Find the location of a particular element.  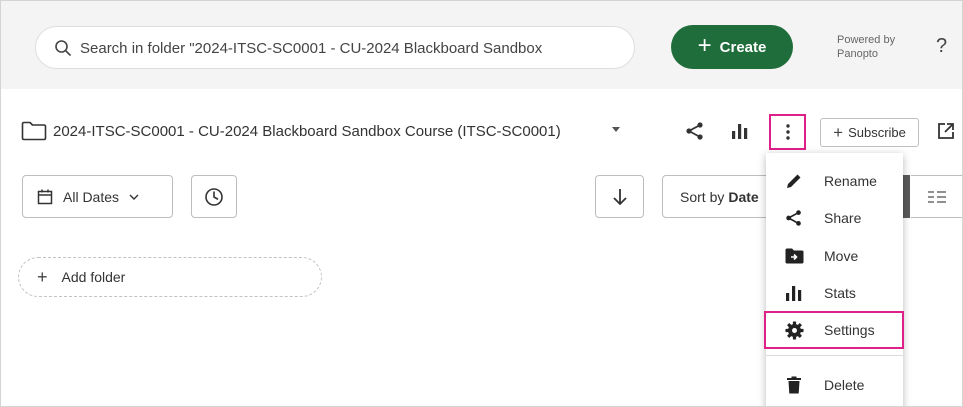

more-options-menu: Rename Share Move Stats Settings Delete is located at coordinates (834, 279).